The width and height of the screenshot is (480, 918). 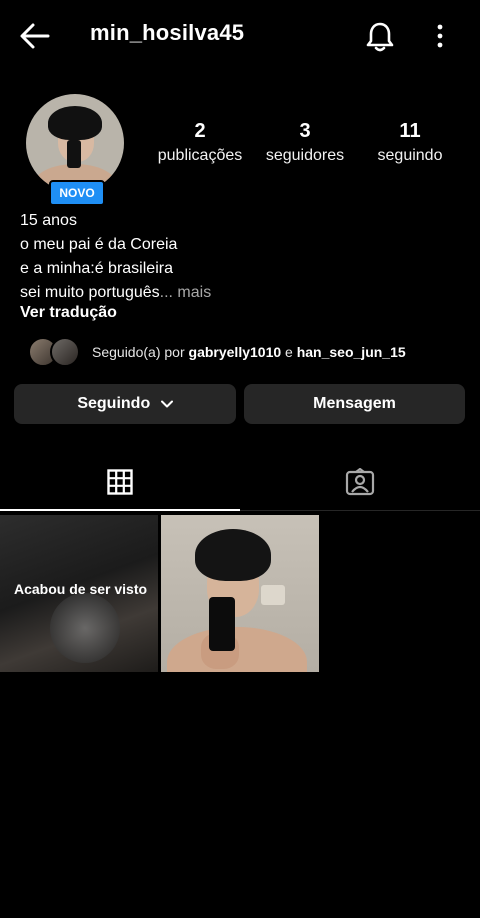 I want to click on bio-line: sei muito português... mais, so click(x=115, y=293).